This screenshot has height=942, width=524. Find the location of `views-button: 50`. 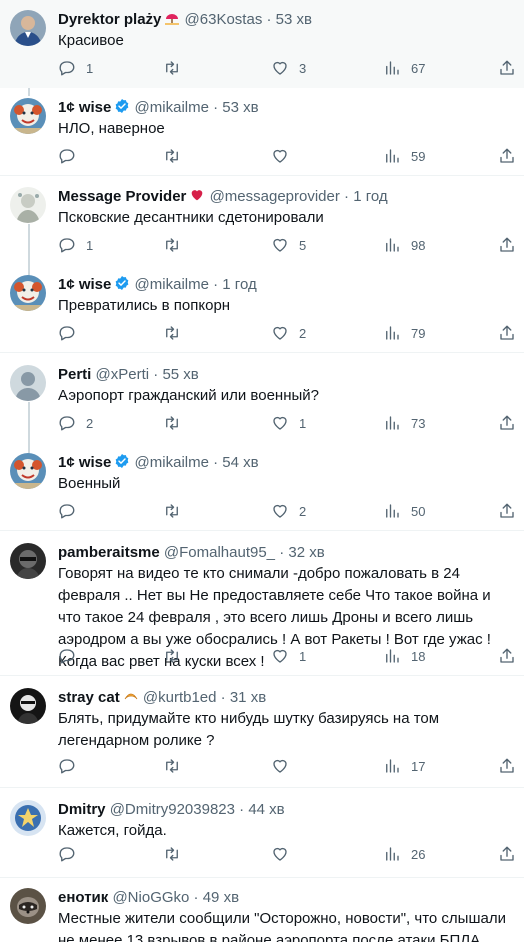

views-button: 50 is located at coordinates (404, 511).